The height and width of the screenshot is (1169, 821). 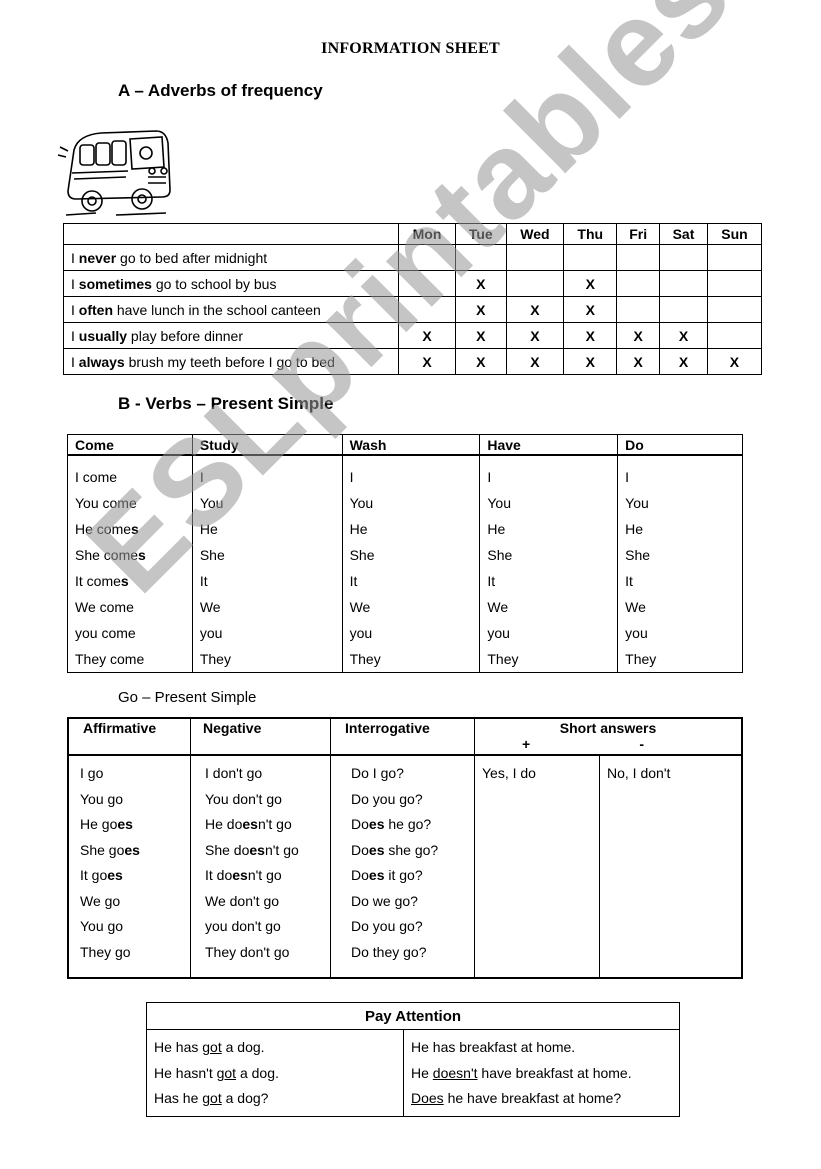 What do you see at coordinates (114, 173) in the screenshot?
I see `school-bus-illustration` at bounding box center [114, 173].